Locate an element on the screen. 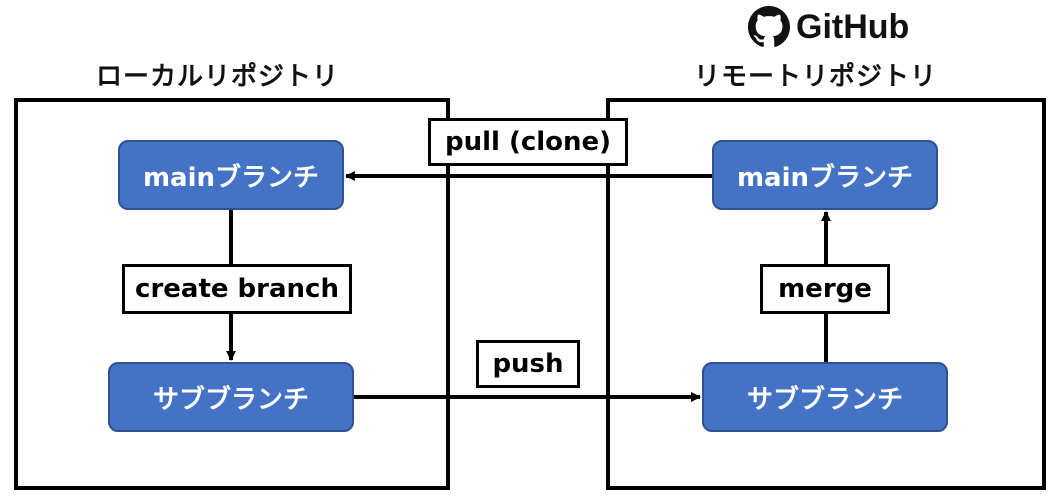  remote-main-branch-node: mainブランチ is located at coordinates (825, 175).